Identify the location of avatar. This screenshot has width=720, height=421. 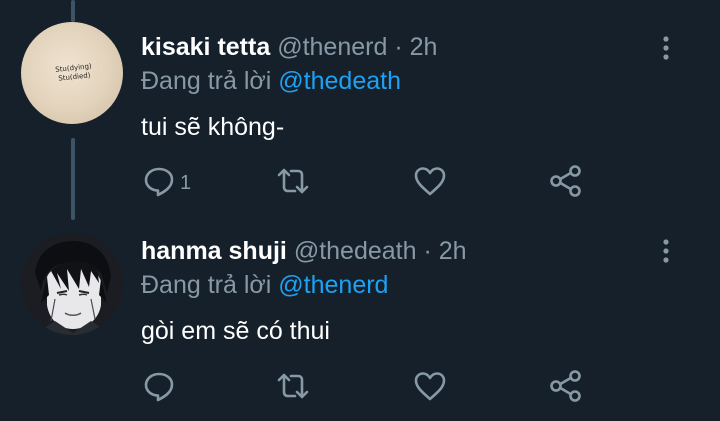
(72, 284).